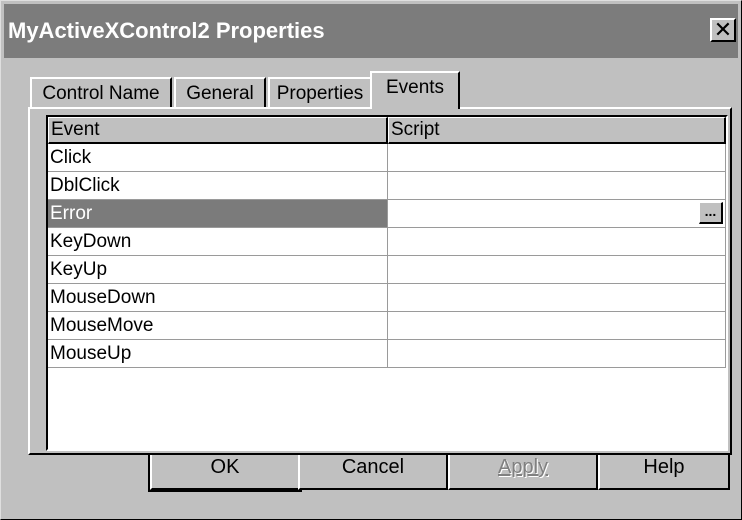 This screenshot has width=742, height=520. Describe the element at coordinates (218, 158) in the screenshot. I see `event-name-cell: Click` at that location.